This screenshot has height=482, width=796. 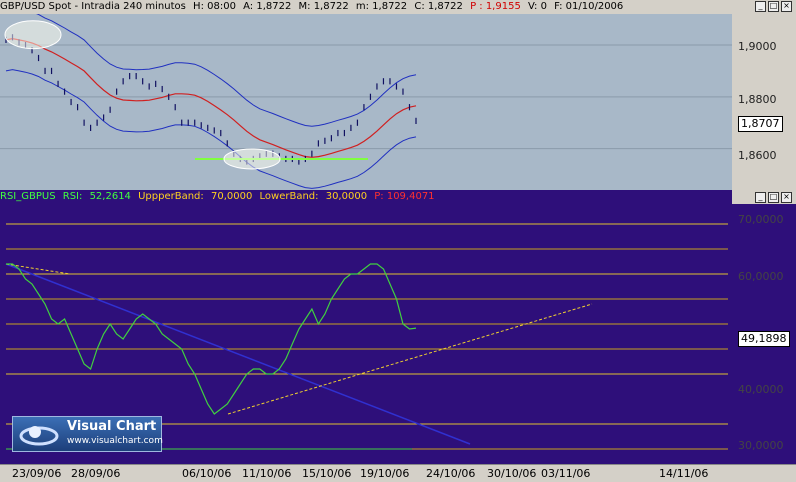 What do you see at coordinates (267, 6) in the screenshot?
I see `price-a: A: 1,8722` at bounding box center [267, 6].